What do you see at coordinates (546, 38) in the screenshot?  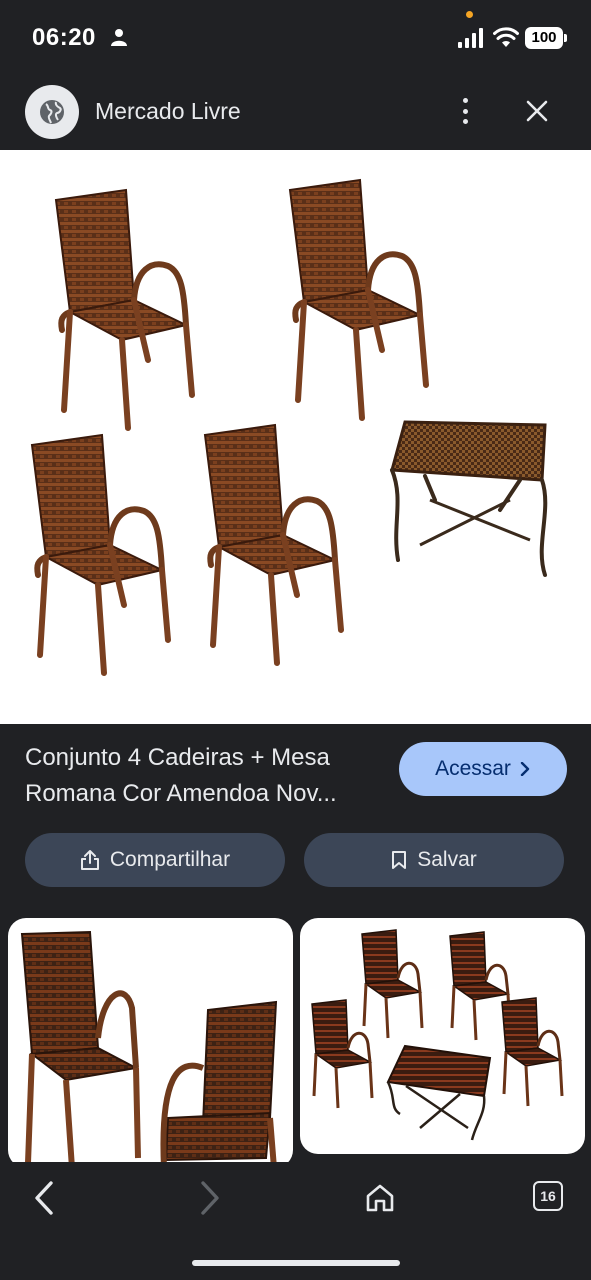 I see `battery-indicator: 100` at bounding box center [546, 38].